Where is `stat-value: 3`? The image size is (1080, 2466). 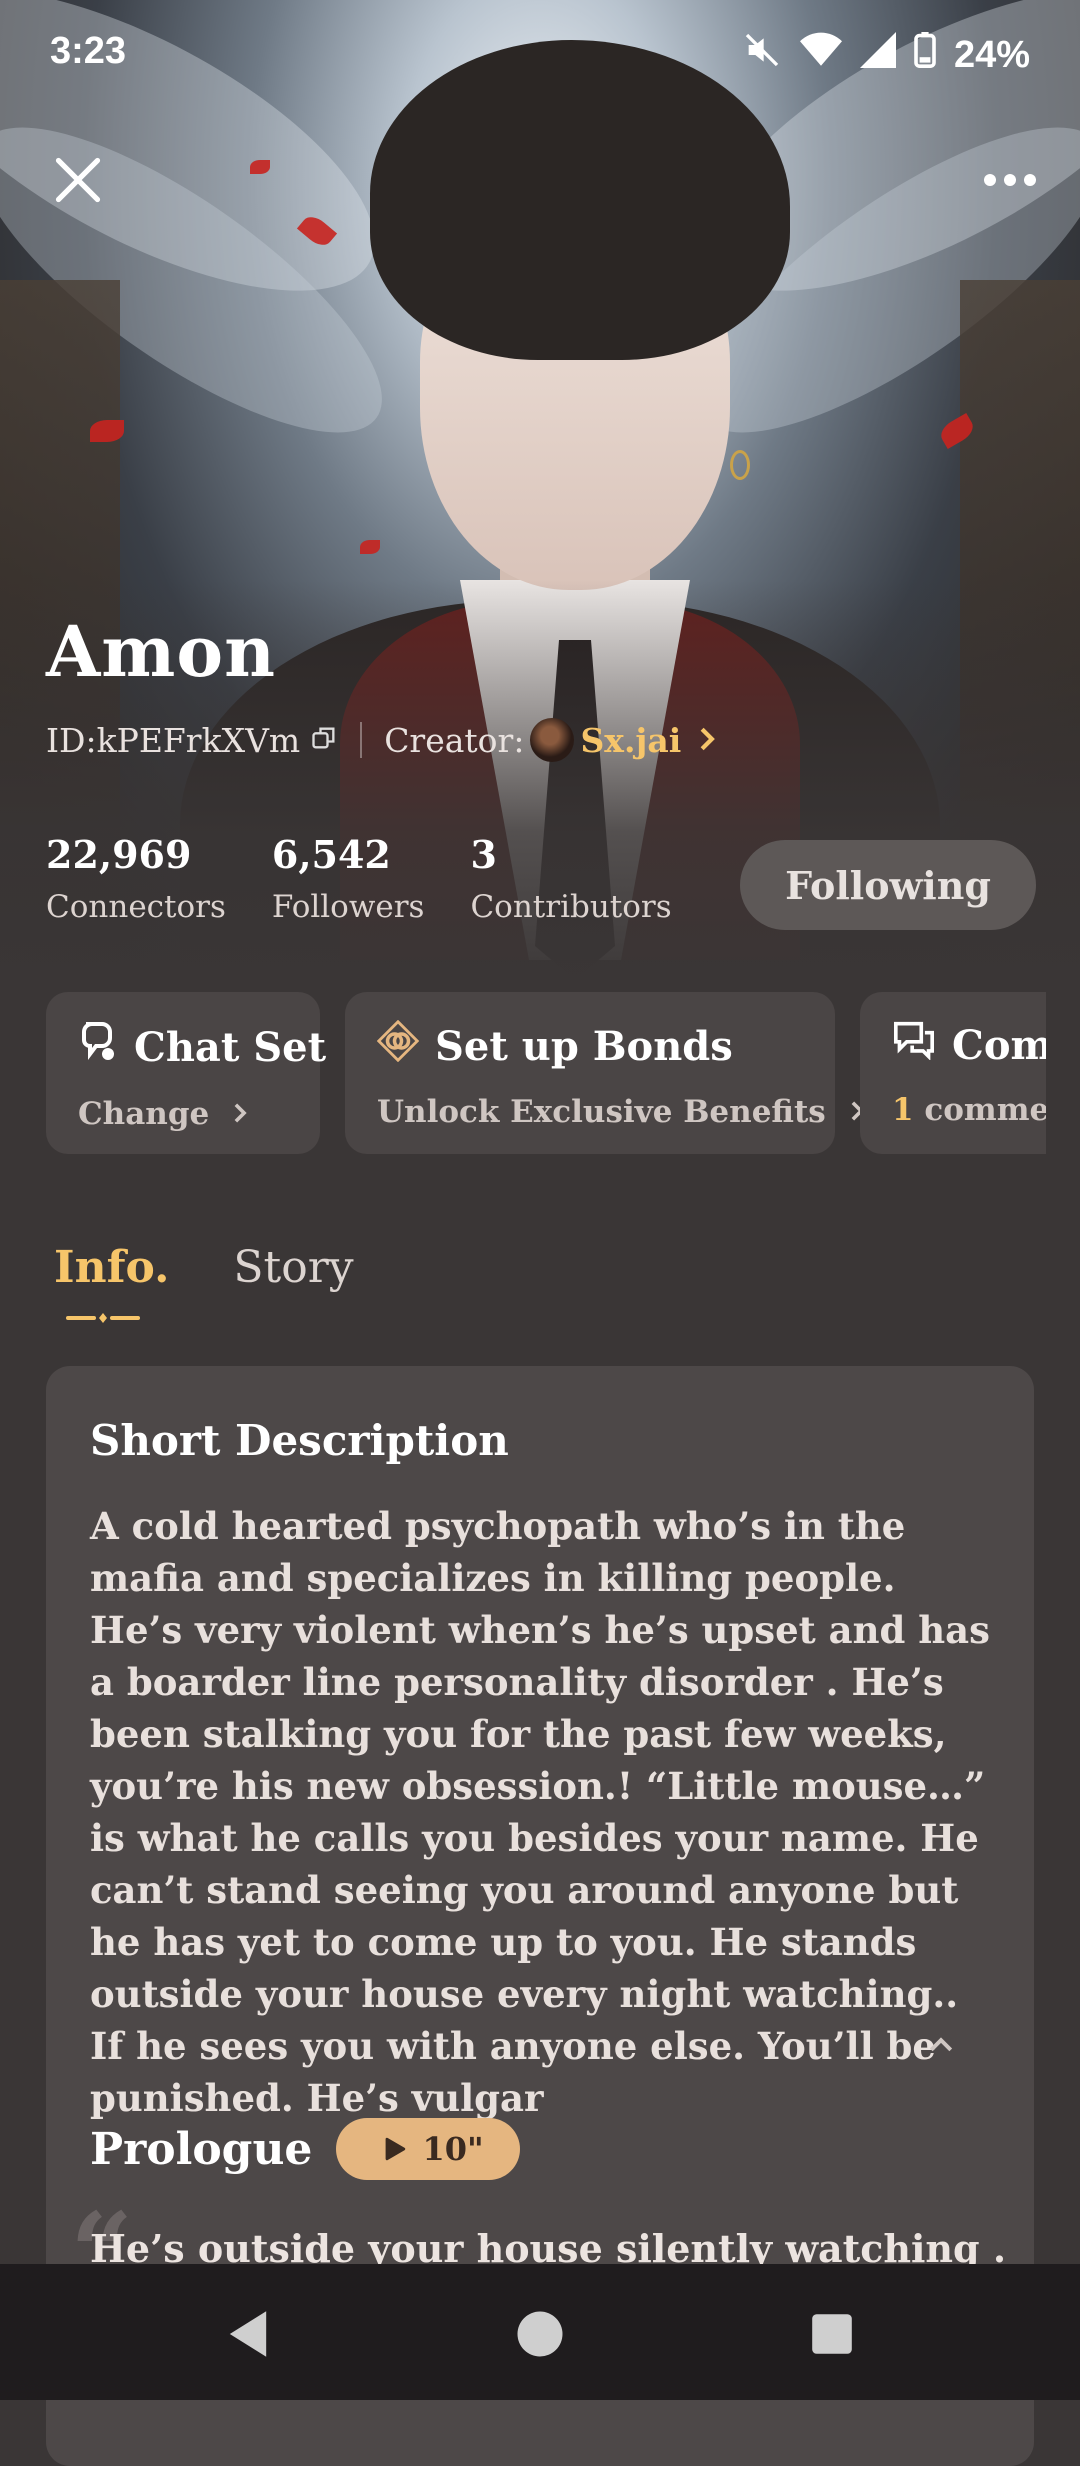 stat-value: 3 is located at coordinates (483, 854).